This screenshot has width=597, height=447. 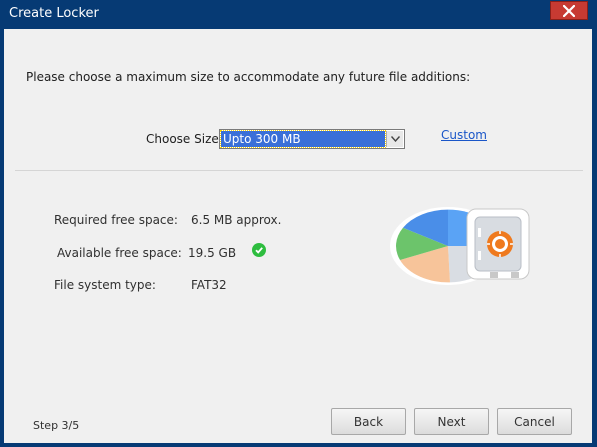 I want to click on available-space-label: Available free space:, so click(x=119, y=253).